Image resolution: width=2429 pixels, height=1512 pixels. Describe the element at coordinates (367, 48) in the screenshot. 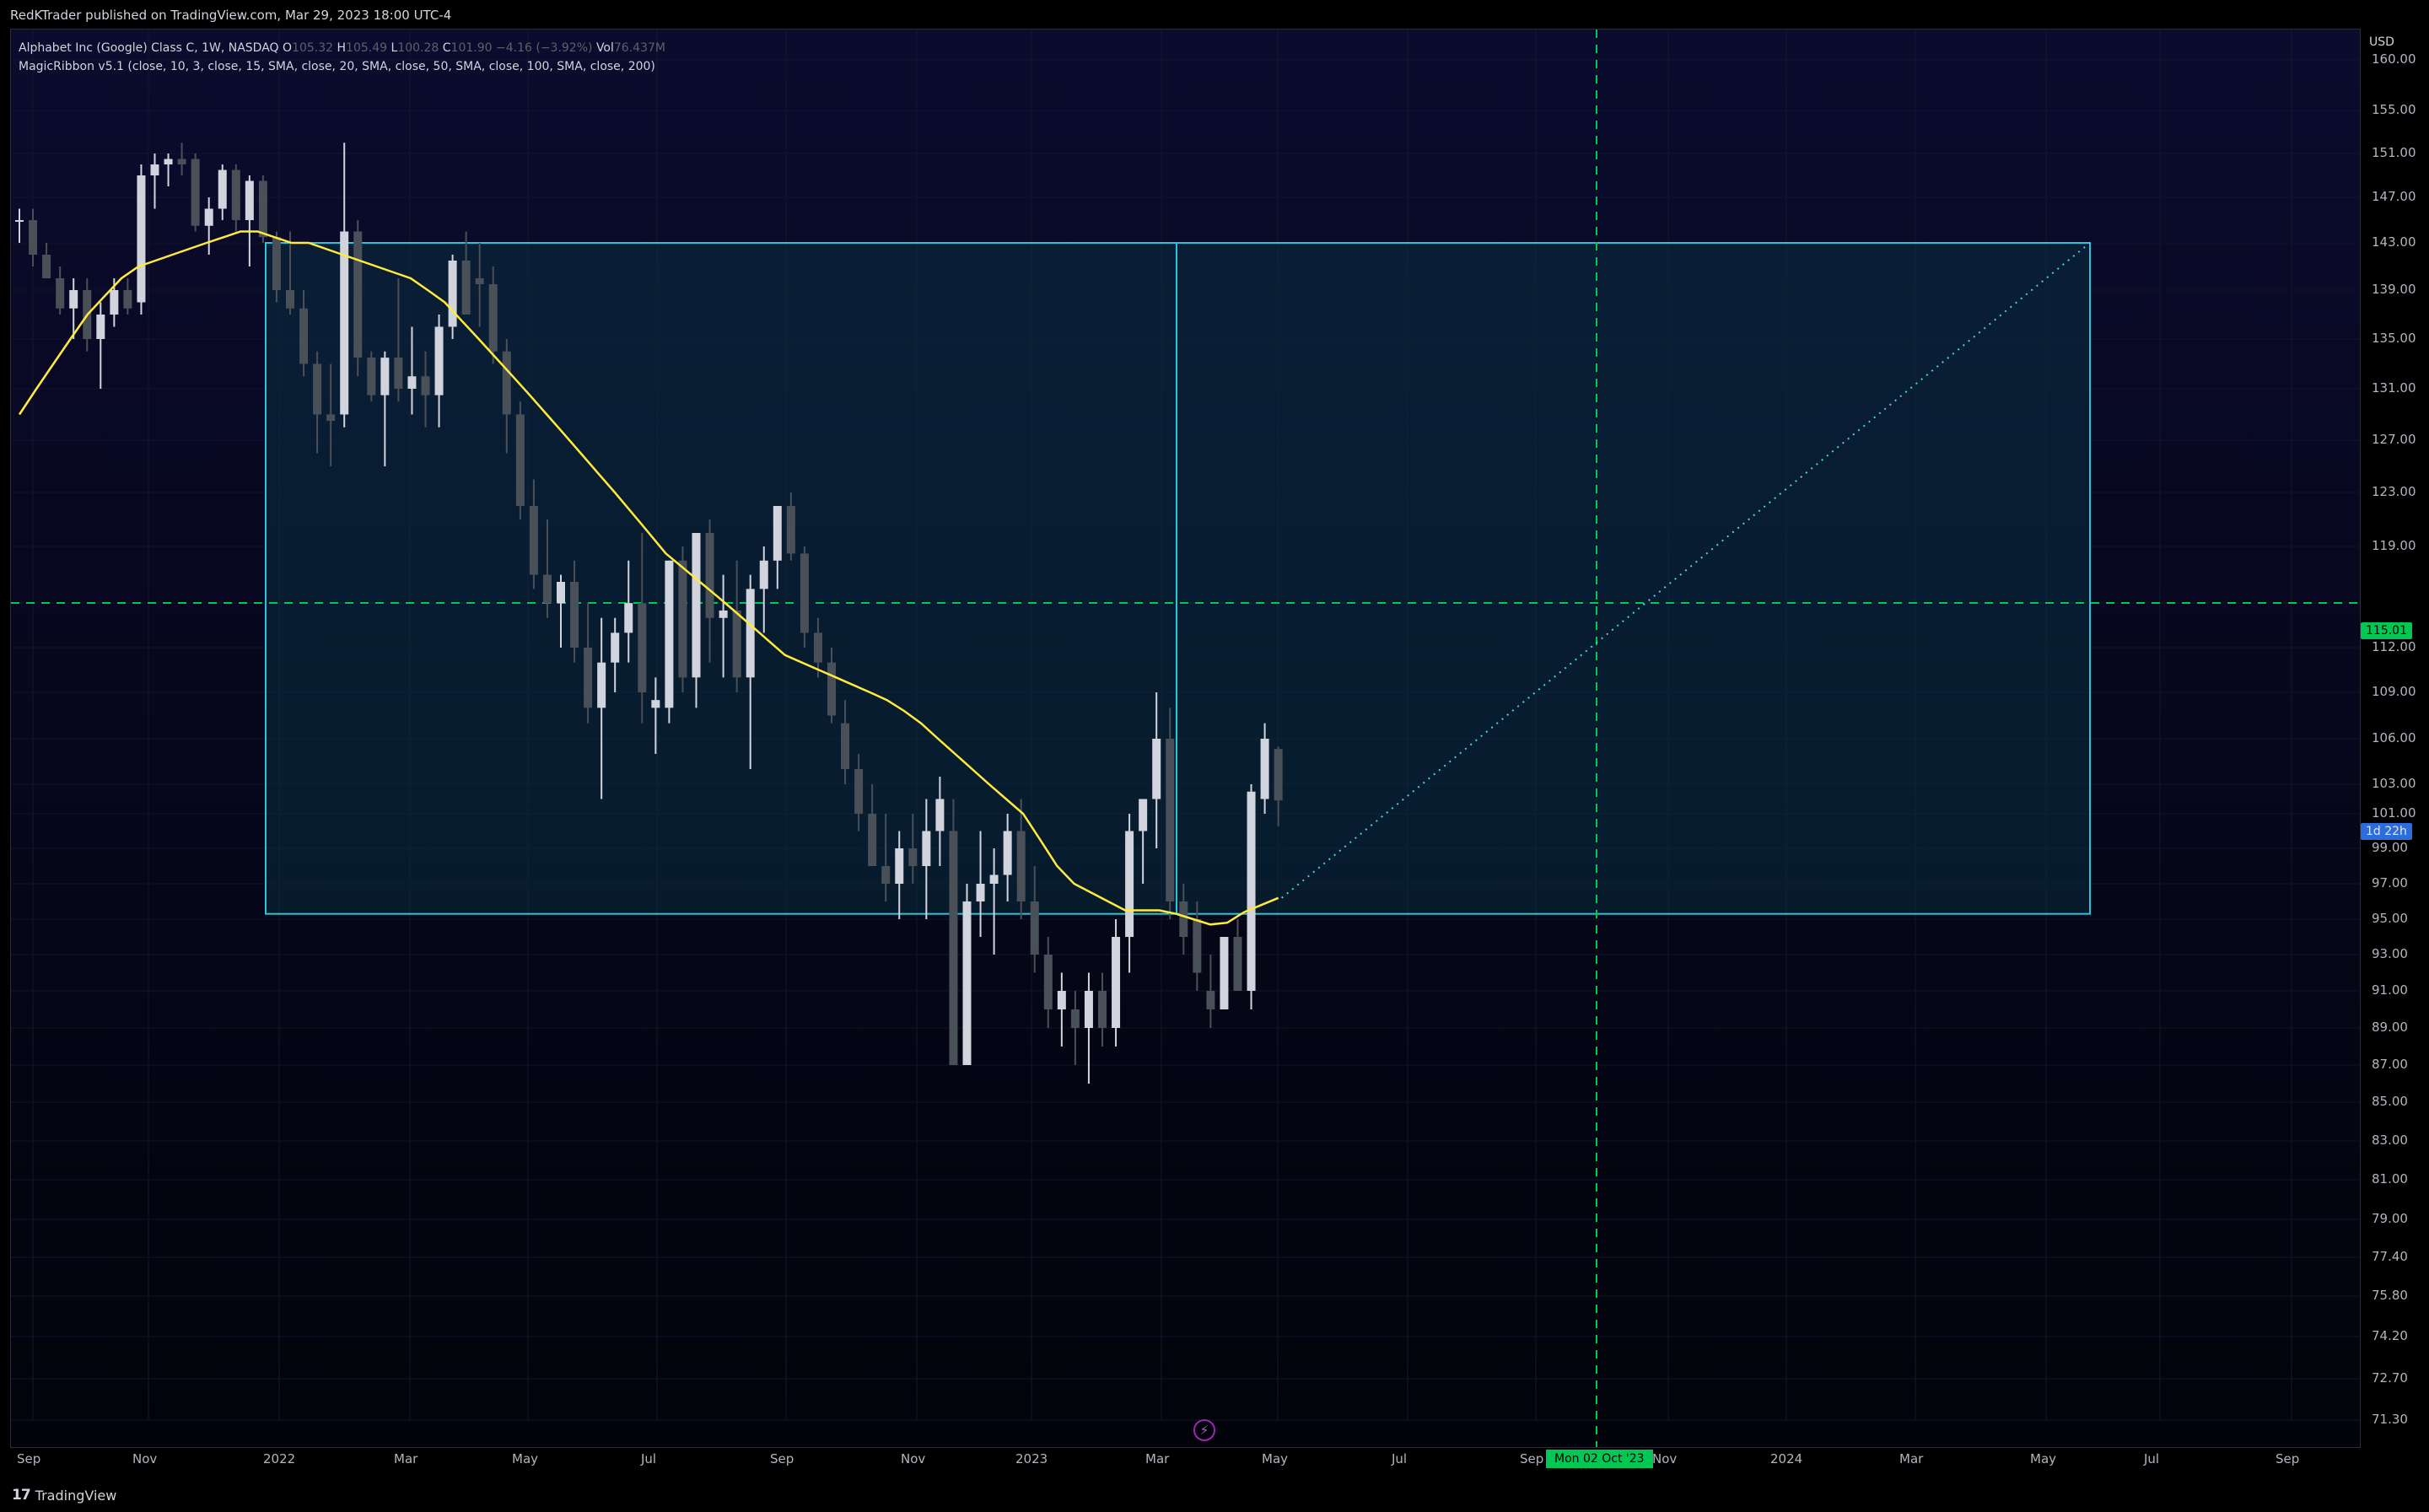

I see `high-value: 105.49` at that location.